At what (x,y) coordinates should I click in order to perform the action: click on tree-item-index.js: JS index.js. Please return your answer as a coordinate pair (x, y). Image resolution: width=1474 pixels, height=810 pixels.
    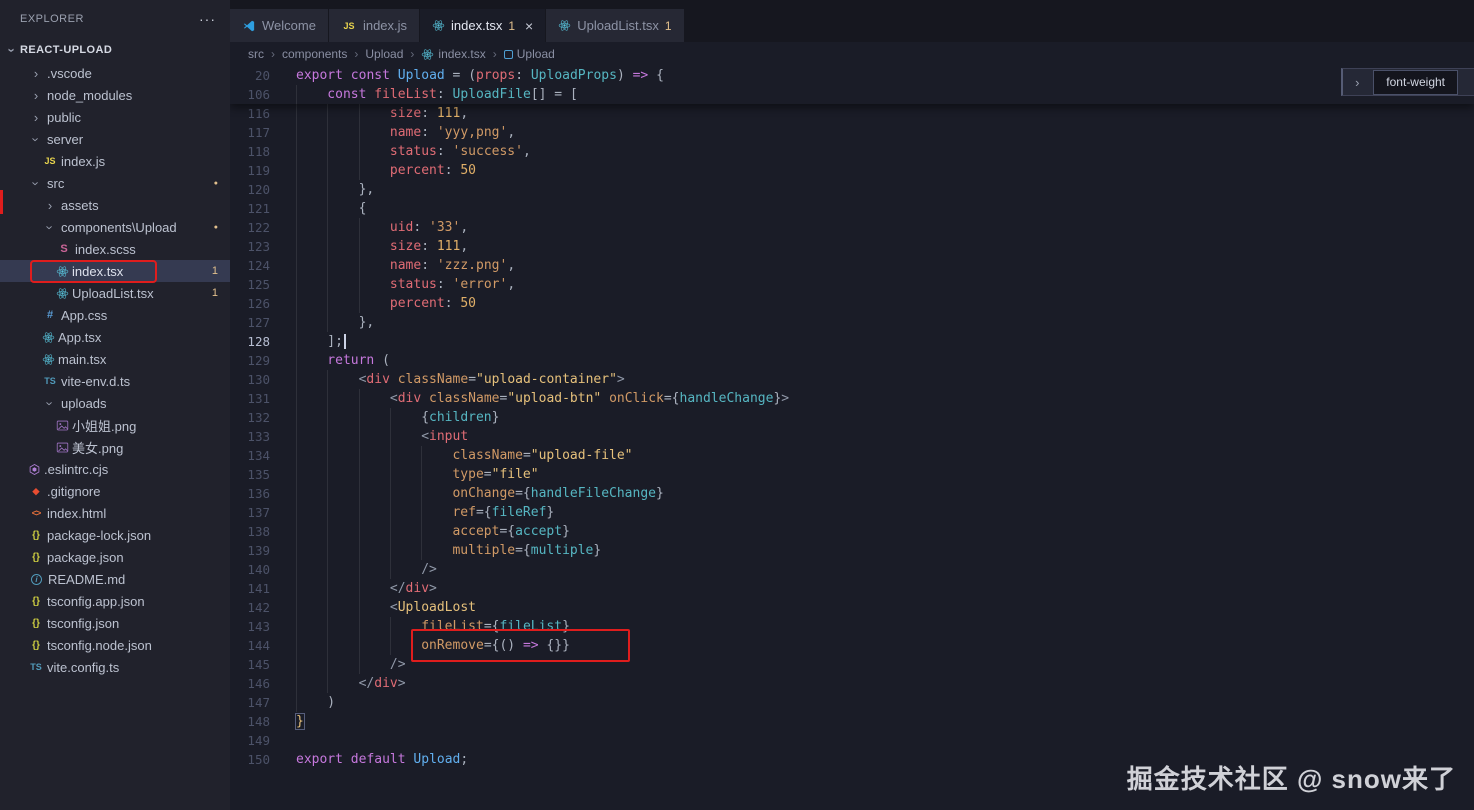
    Looking at the image, I should click on (115, 161).